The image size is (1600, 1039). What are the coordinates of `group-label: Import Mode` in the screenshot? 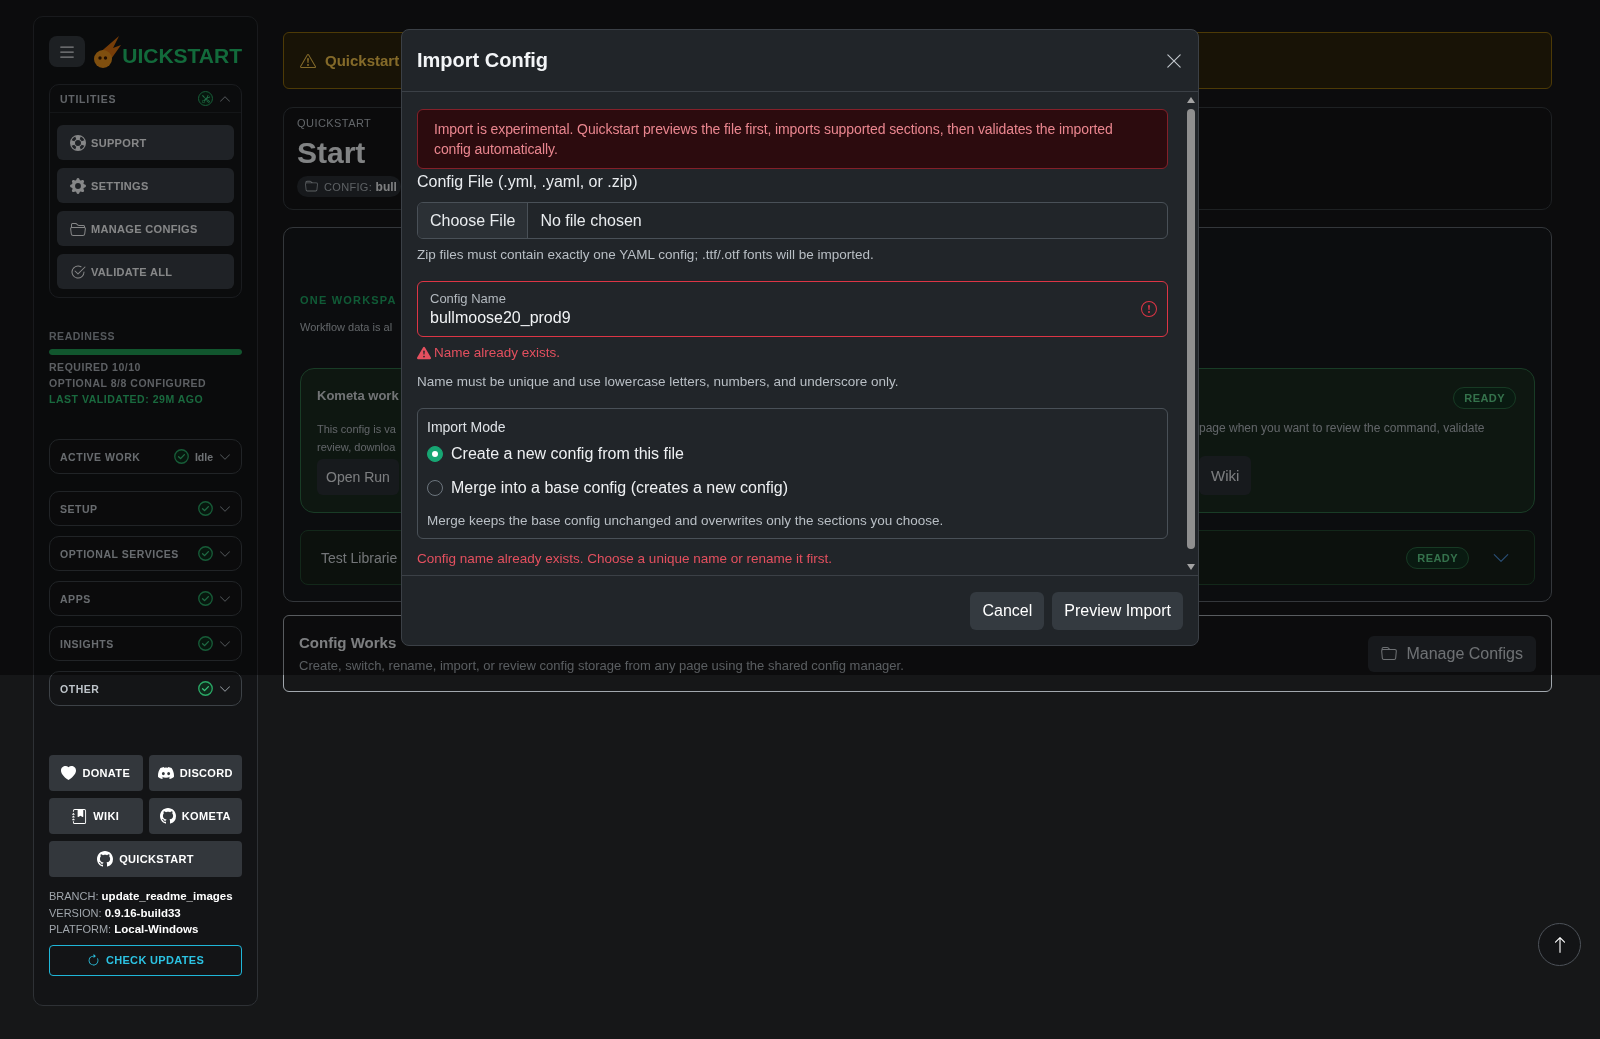 It's located at (467, 427).